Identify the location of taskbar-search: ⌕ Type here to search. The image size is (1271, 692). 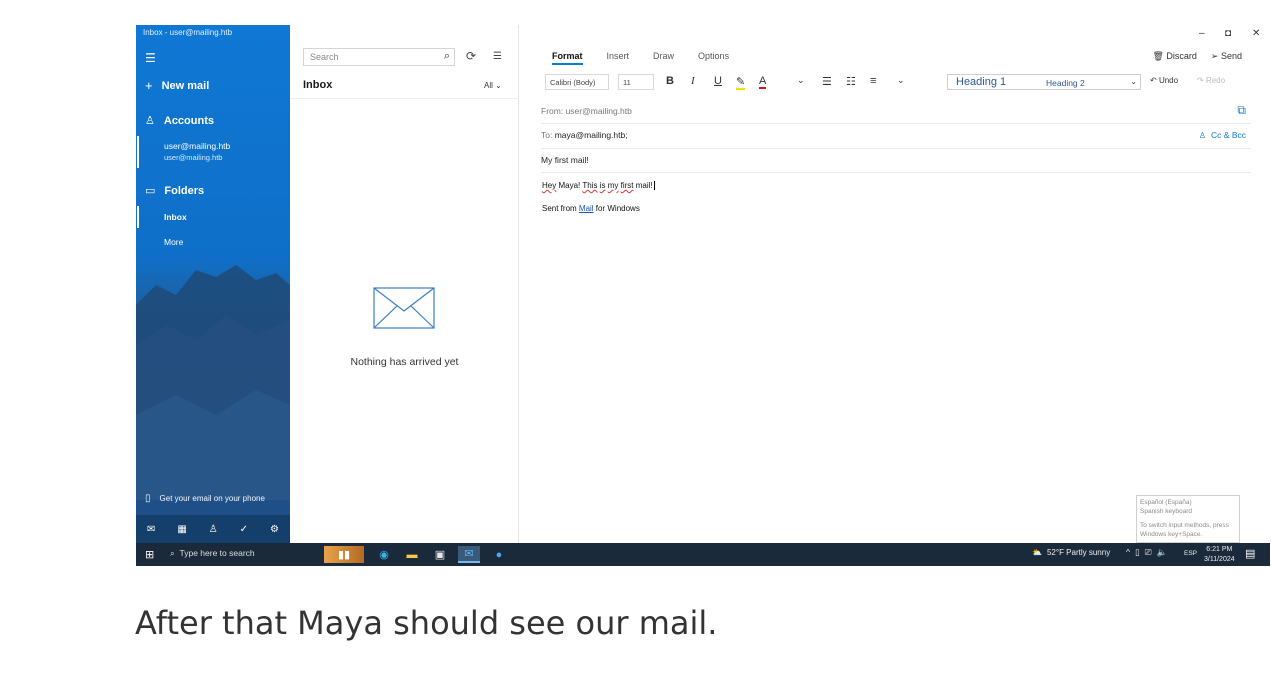
(212, 553).